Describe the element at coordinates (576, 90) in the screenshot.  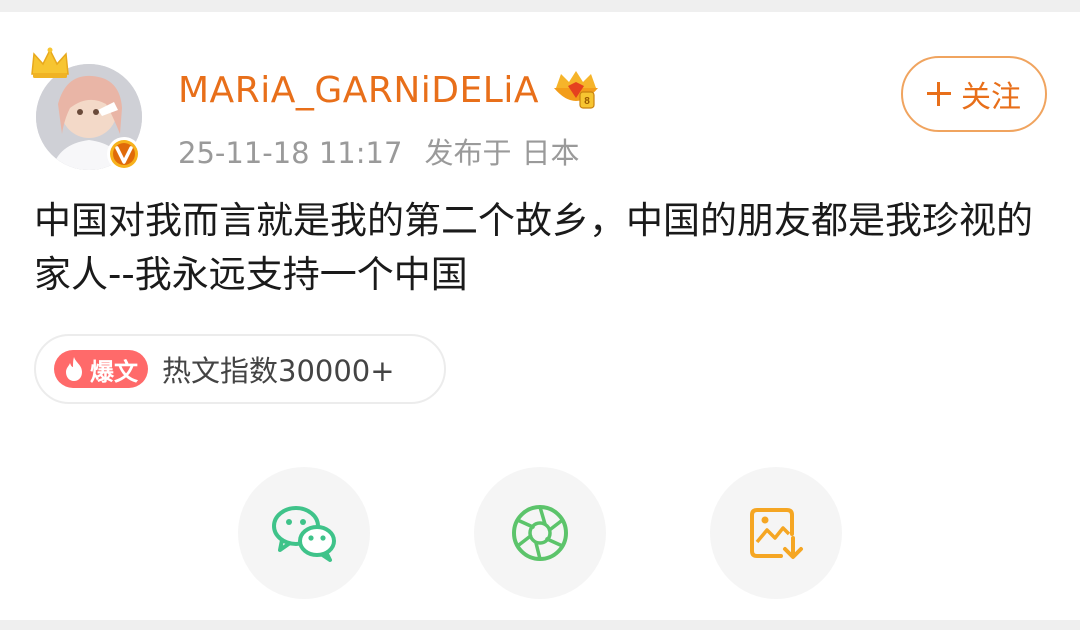
I see `vip-crown-icon: 8` at that location.